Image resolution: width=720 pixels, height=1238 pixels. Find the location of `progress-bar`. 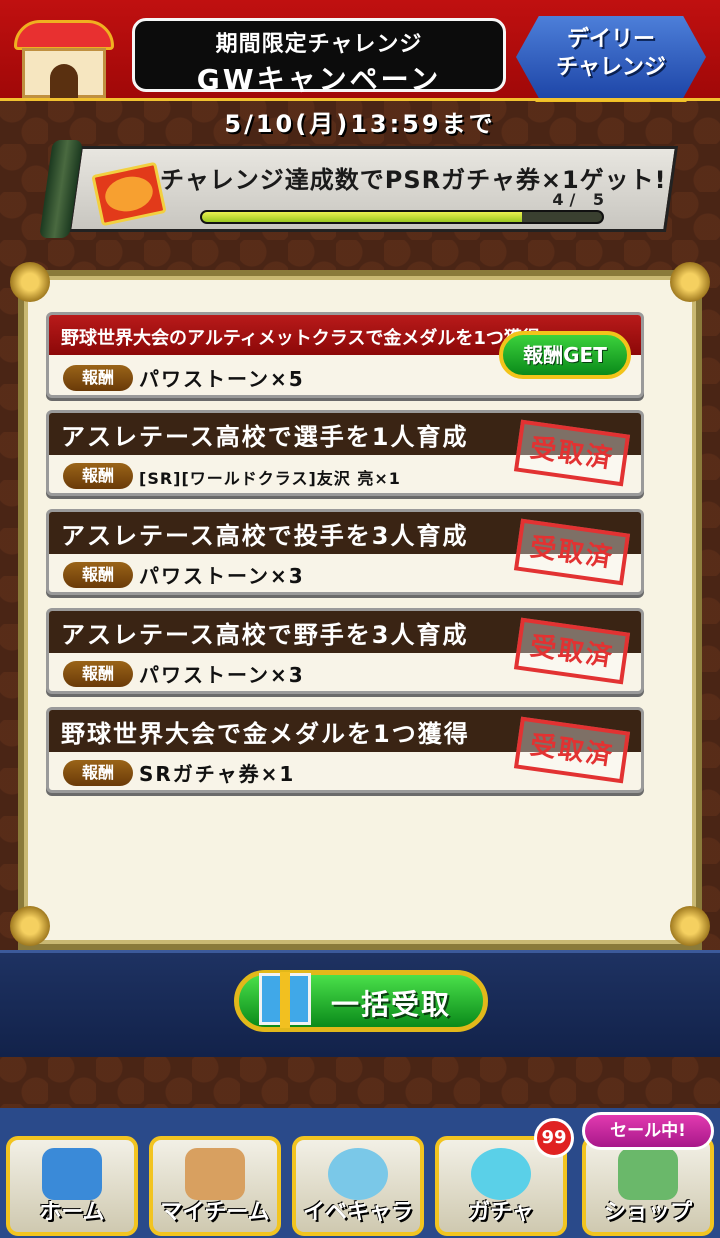

progress-bar is located at coordinates (402, 217).